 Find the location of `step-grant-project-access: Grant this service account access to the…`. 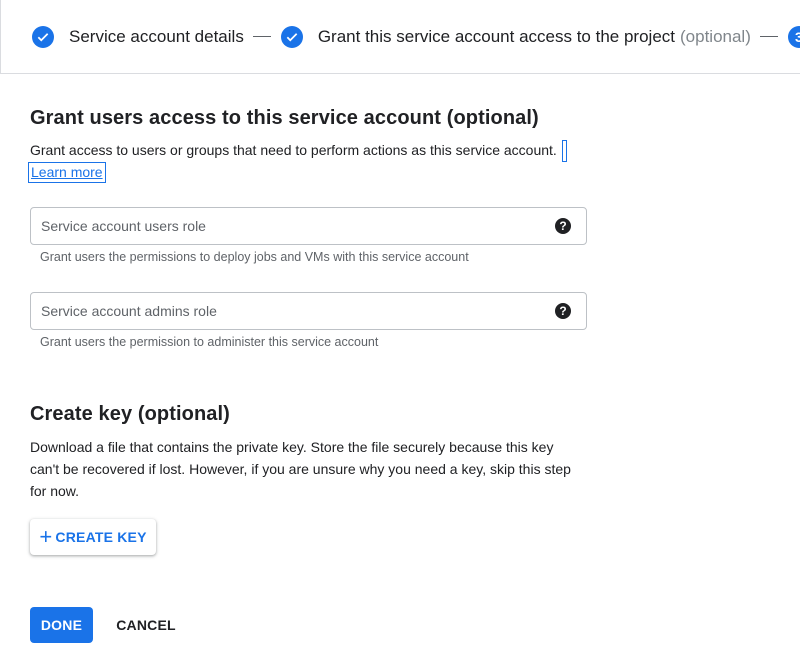

step-grant-project-access: Grant this service account access to the… is located at coordinates (515, 36).